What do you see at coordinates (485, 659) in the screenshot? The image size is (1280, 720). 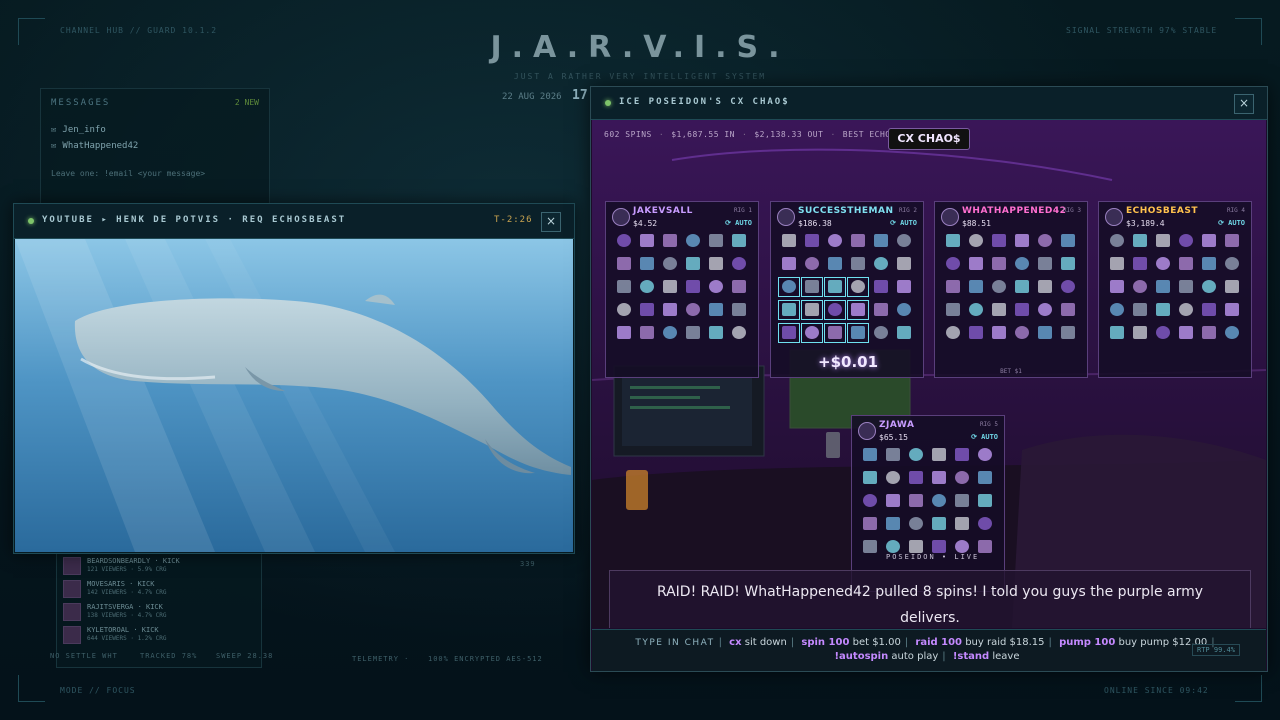 I see `telemetry-encryption: 100% ENCRYPTED AES-512` at bounding box center [485, 659].